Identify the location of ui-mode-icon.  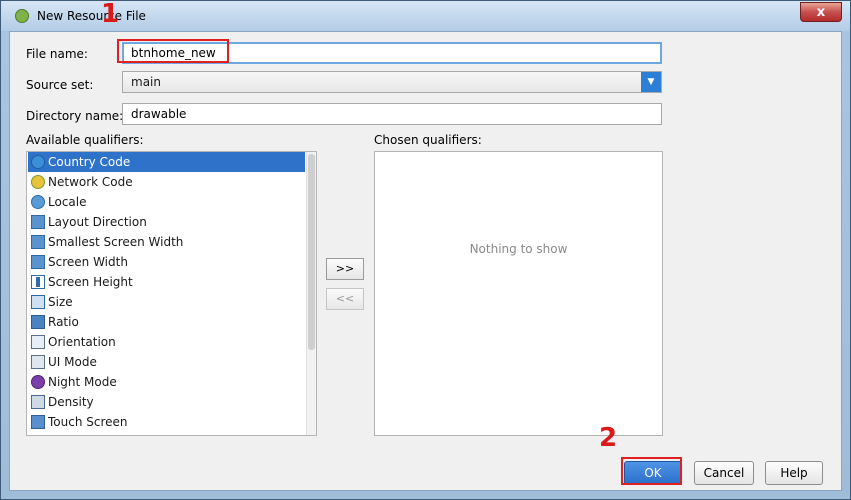
(38, 362).